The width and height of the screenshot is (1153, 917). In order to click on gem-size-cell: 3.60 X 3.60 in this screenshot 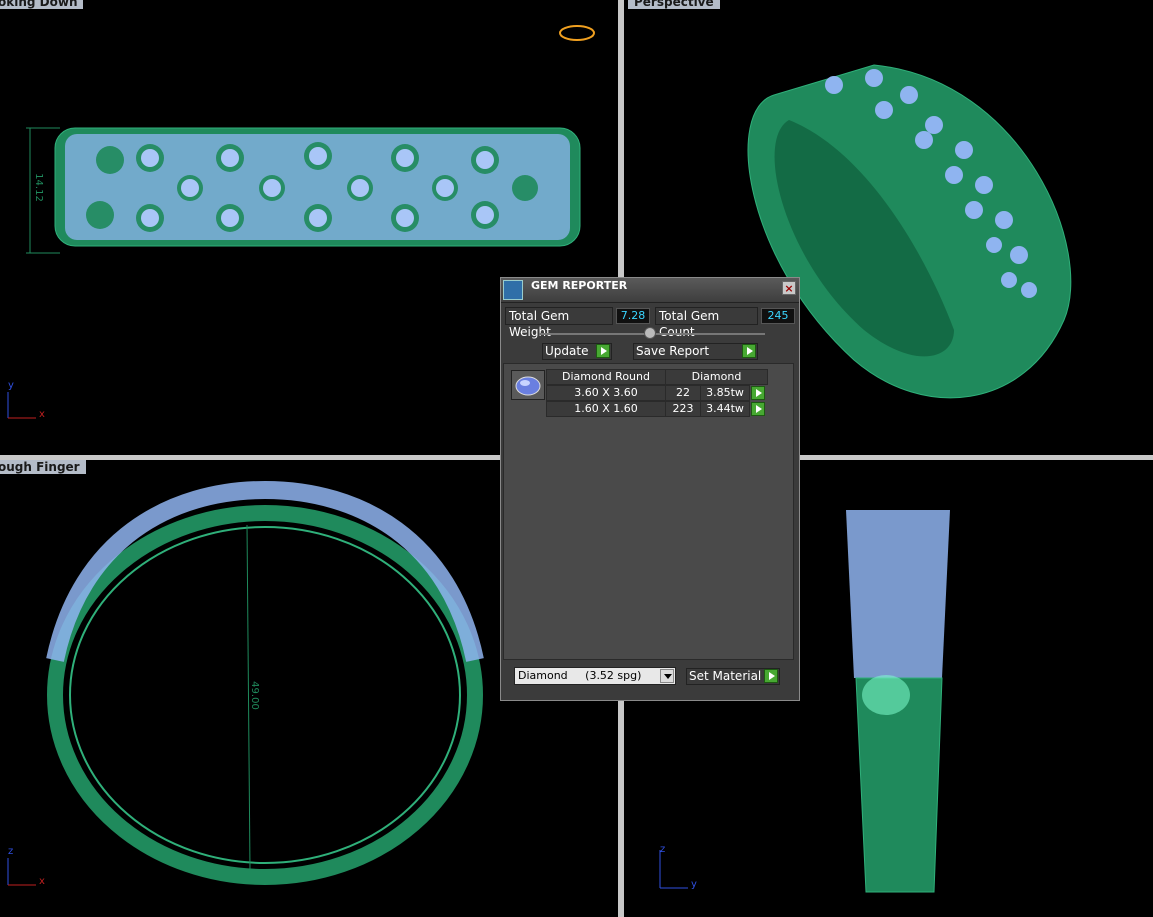, I will do `click(606, 393)`.